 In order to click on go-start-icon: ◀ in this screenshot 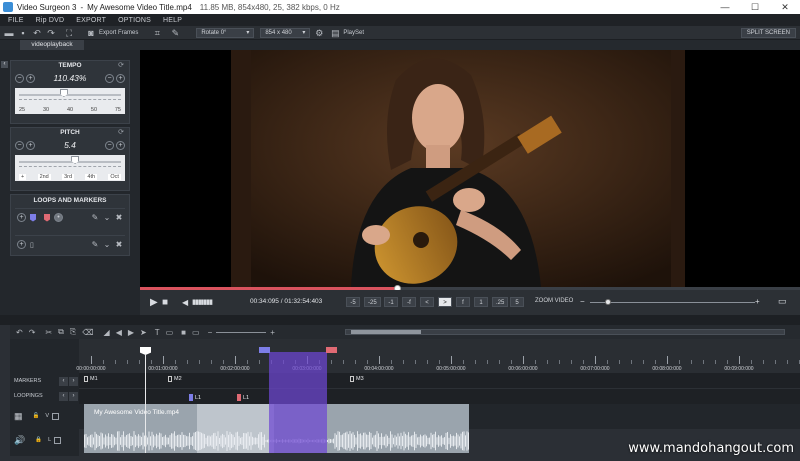, I will do `click(119, 332)`.